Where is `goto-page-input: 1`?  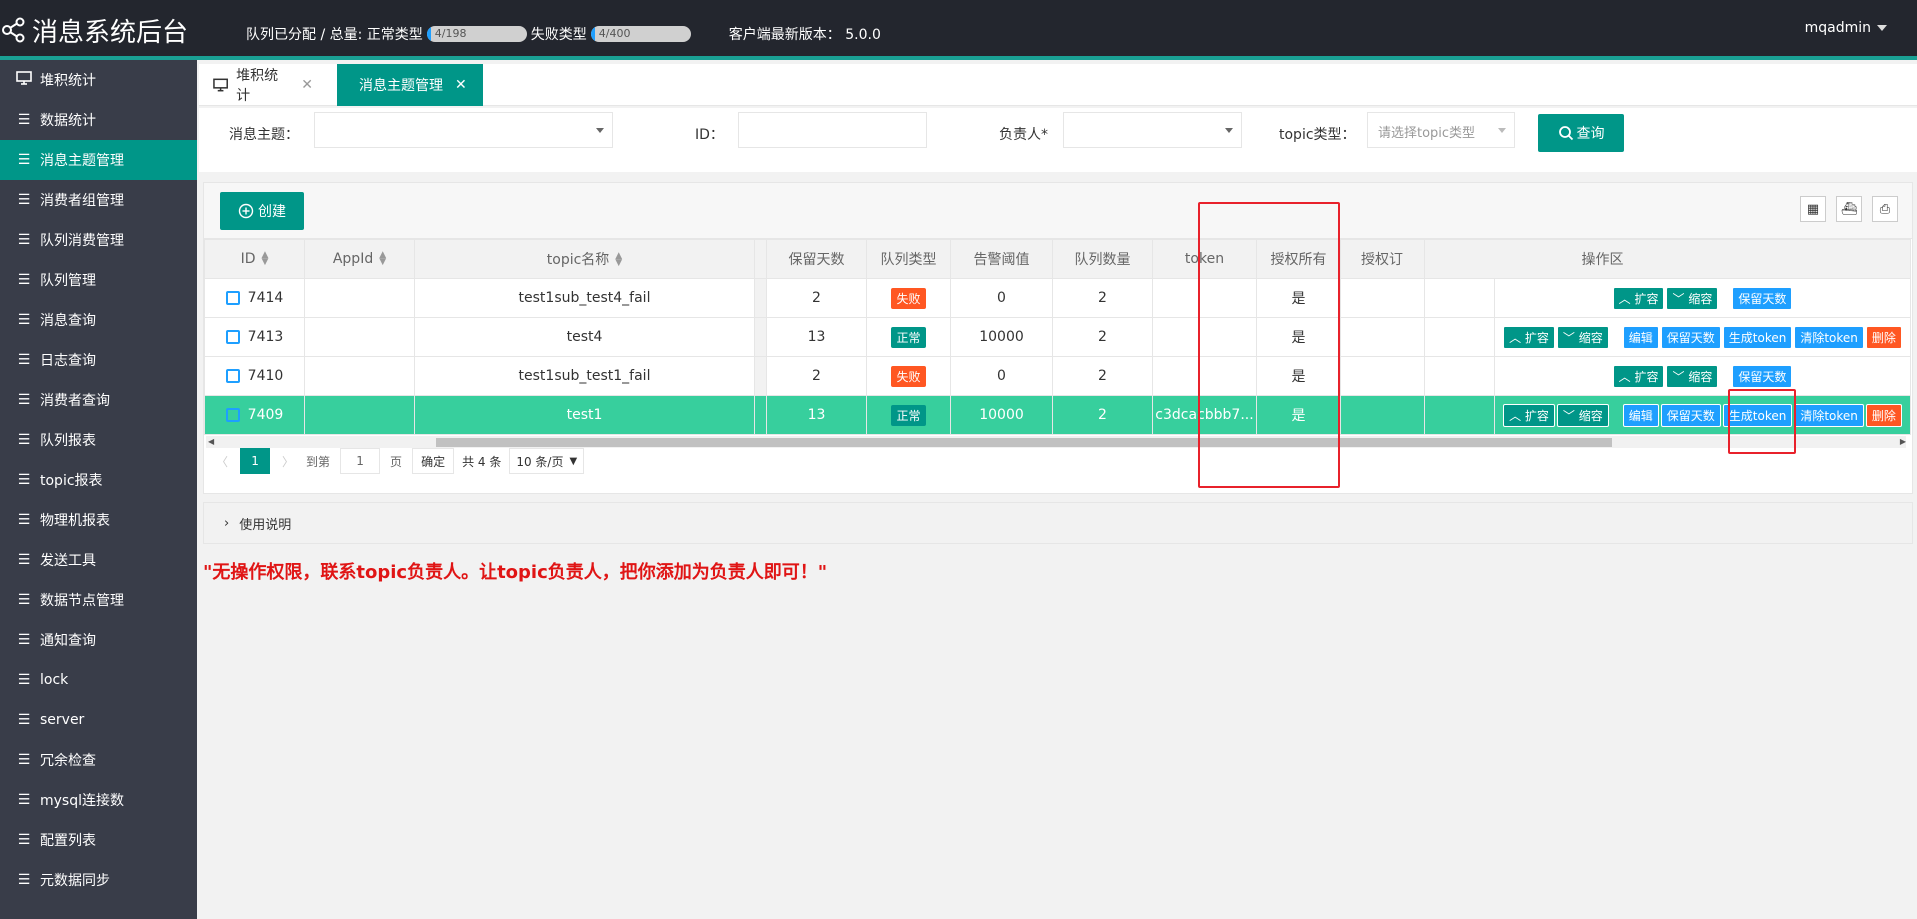 goto-page-input: 1 is located at coordinates (360, 461).